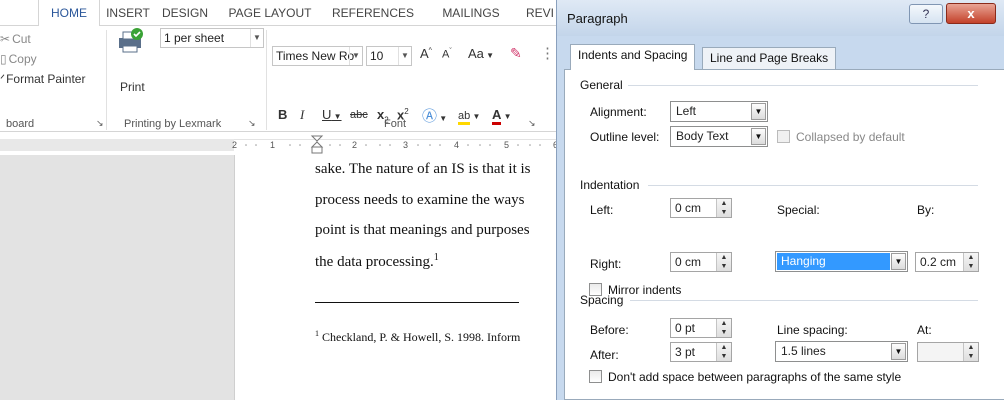  Describe the element at coordinates (46, 79) in the screenshot. I see `format-painter-label: Format Painter` at that location.